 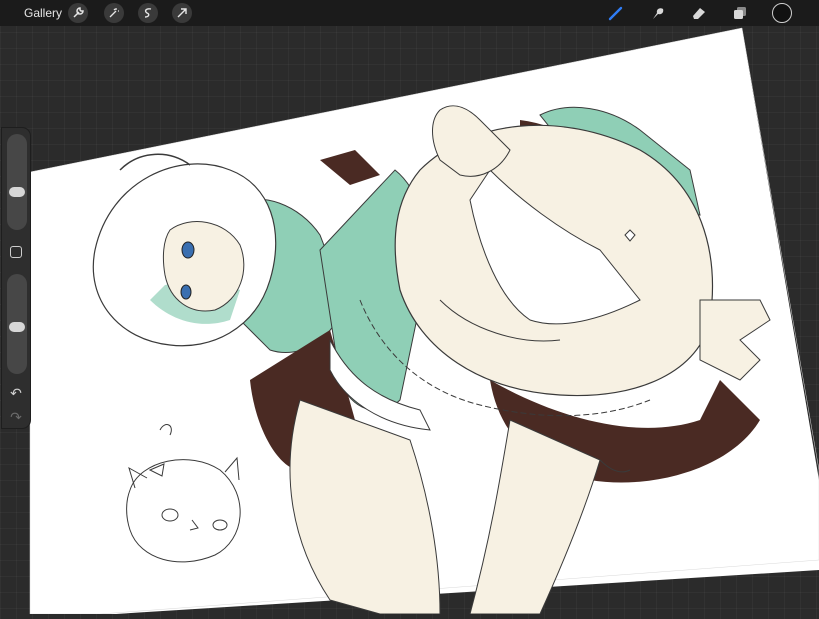 I want to click on layers-icon, so click(x=740, y=13).